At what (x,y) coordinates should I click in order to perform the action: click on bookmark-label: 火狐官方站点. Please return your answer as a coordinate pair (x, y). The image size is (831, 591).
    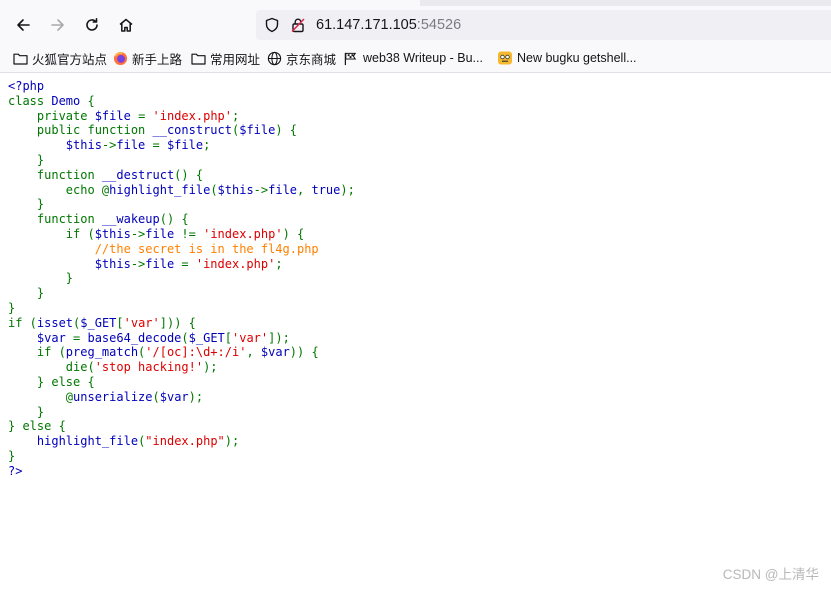
    Looking at the image, I should click on (70, 59).